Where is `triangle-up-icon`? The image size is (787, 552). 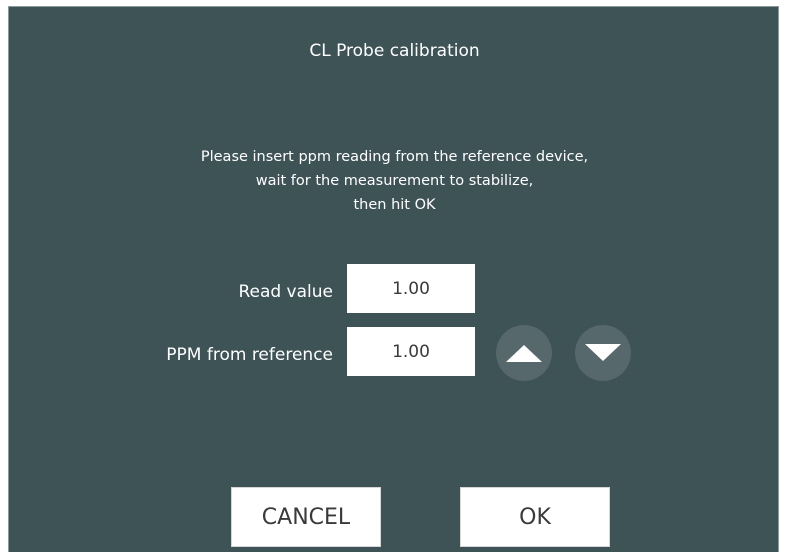 triangle-up-icon is located at coordinates (524, 353).